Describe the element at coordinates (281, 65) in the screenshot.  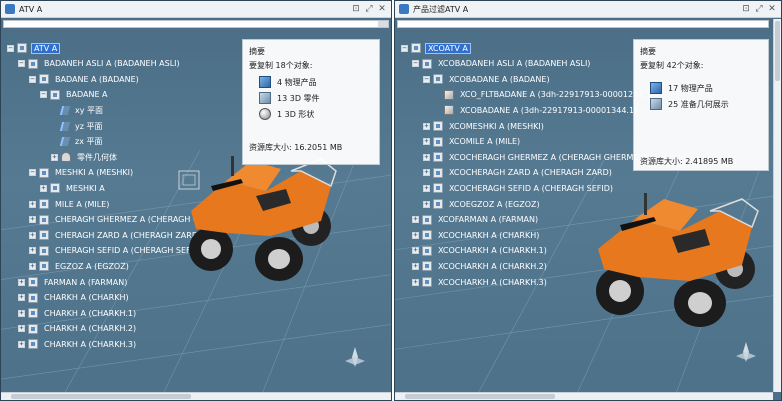
I see `summary-count: 要复制 18个对象:` at that location.